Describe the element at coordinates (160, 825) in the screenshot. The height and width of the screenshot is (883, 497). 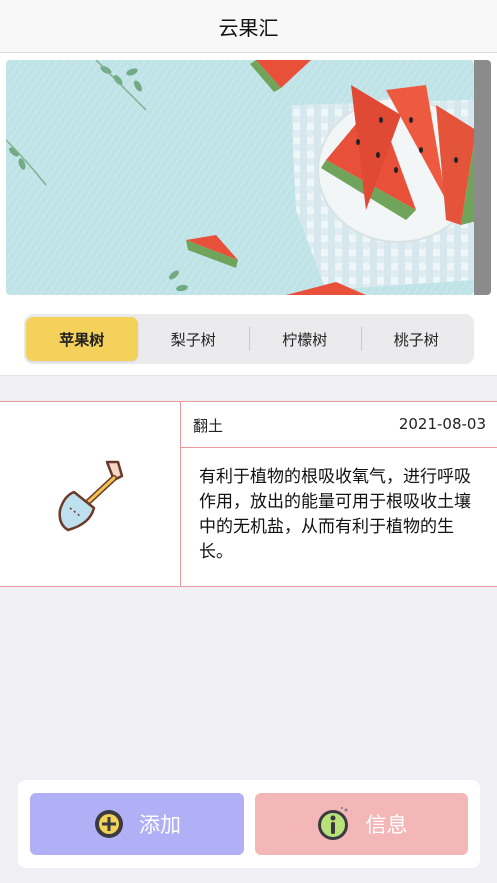
I see `add-button-label: 添加` at that location.